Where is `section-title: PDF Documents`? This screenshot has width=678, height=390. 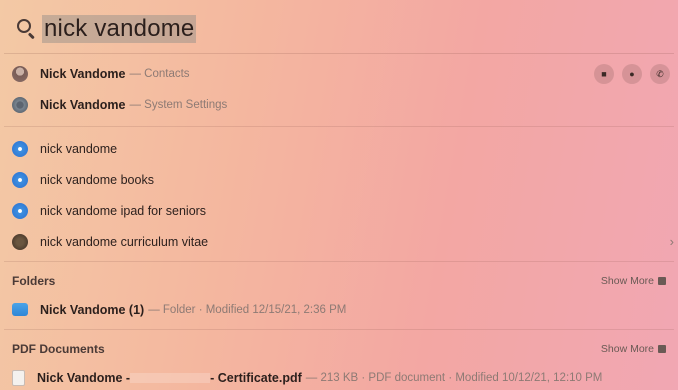
section-title: PDF Documents is located at coordinates (58, 349).